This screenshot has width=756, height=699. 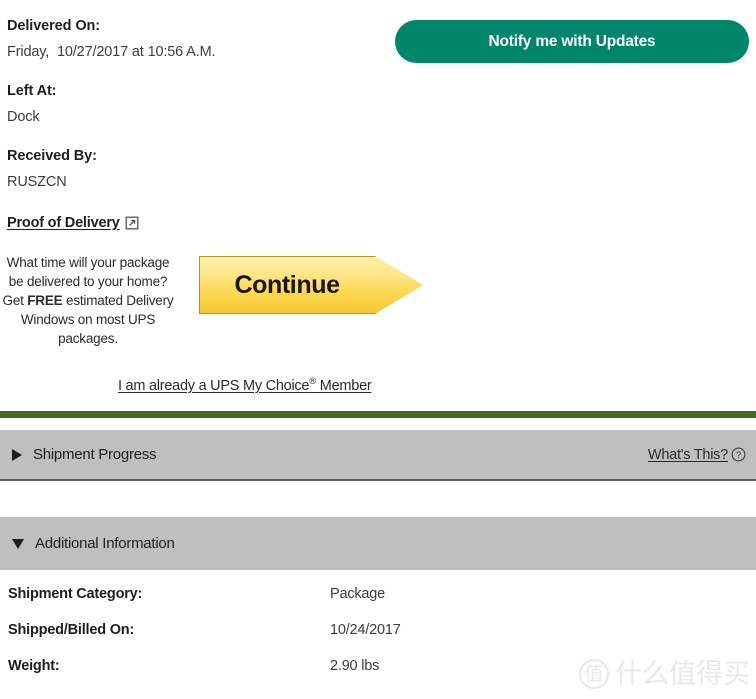 I want to click on table-row: Shipment Category: Package, so click(x=378, y=604).